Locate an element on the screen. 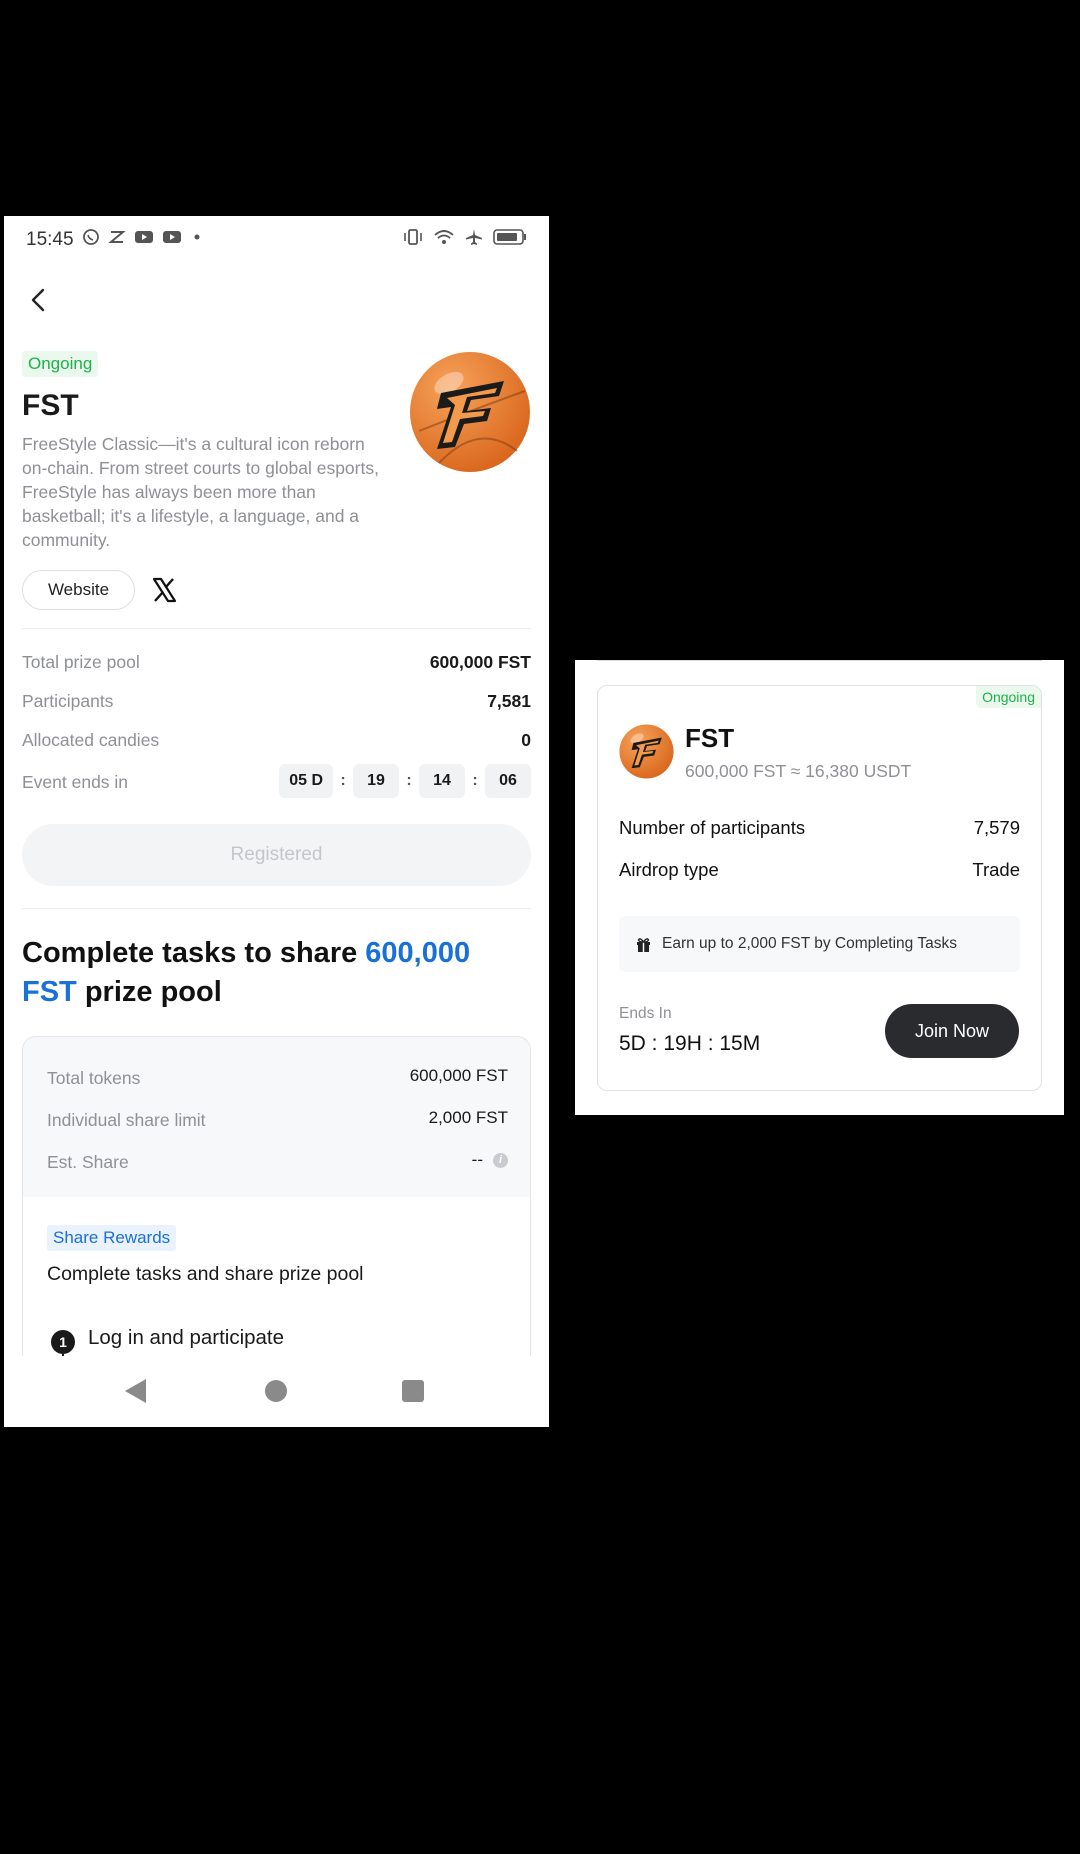 Image resolution: width=1080 pixels, height=1854 pixels. back-button is located at coordinates (38, 300).